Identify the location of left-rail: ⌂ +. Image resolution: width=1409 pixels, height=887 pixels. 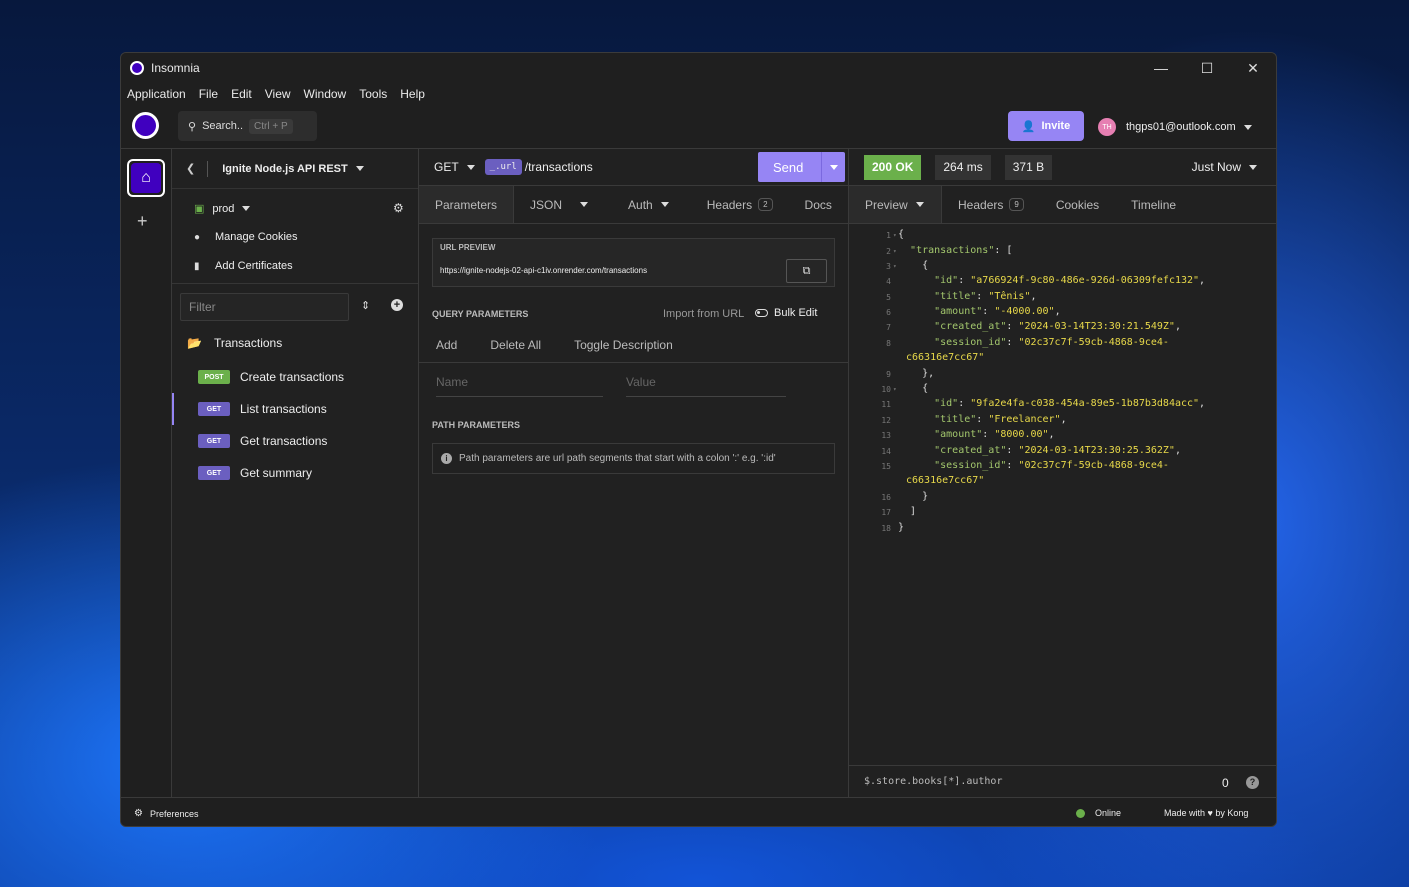
(146, 473).